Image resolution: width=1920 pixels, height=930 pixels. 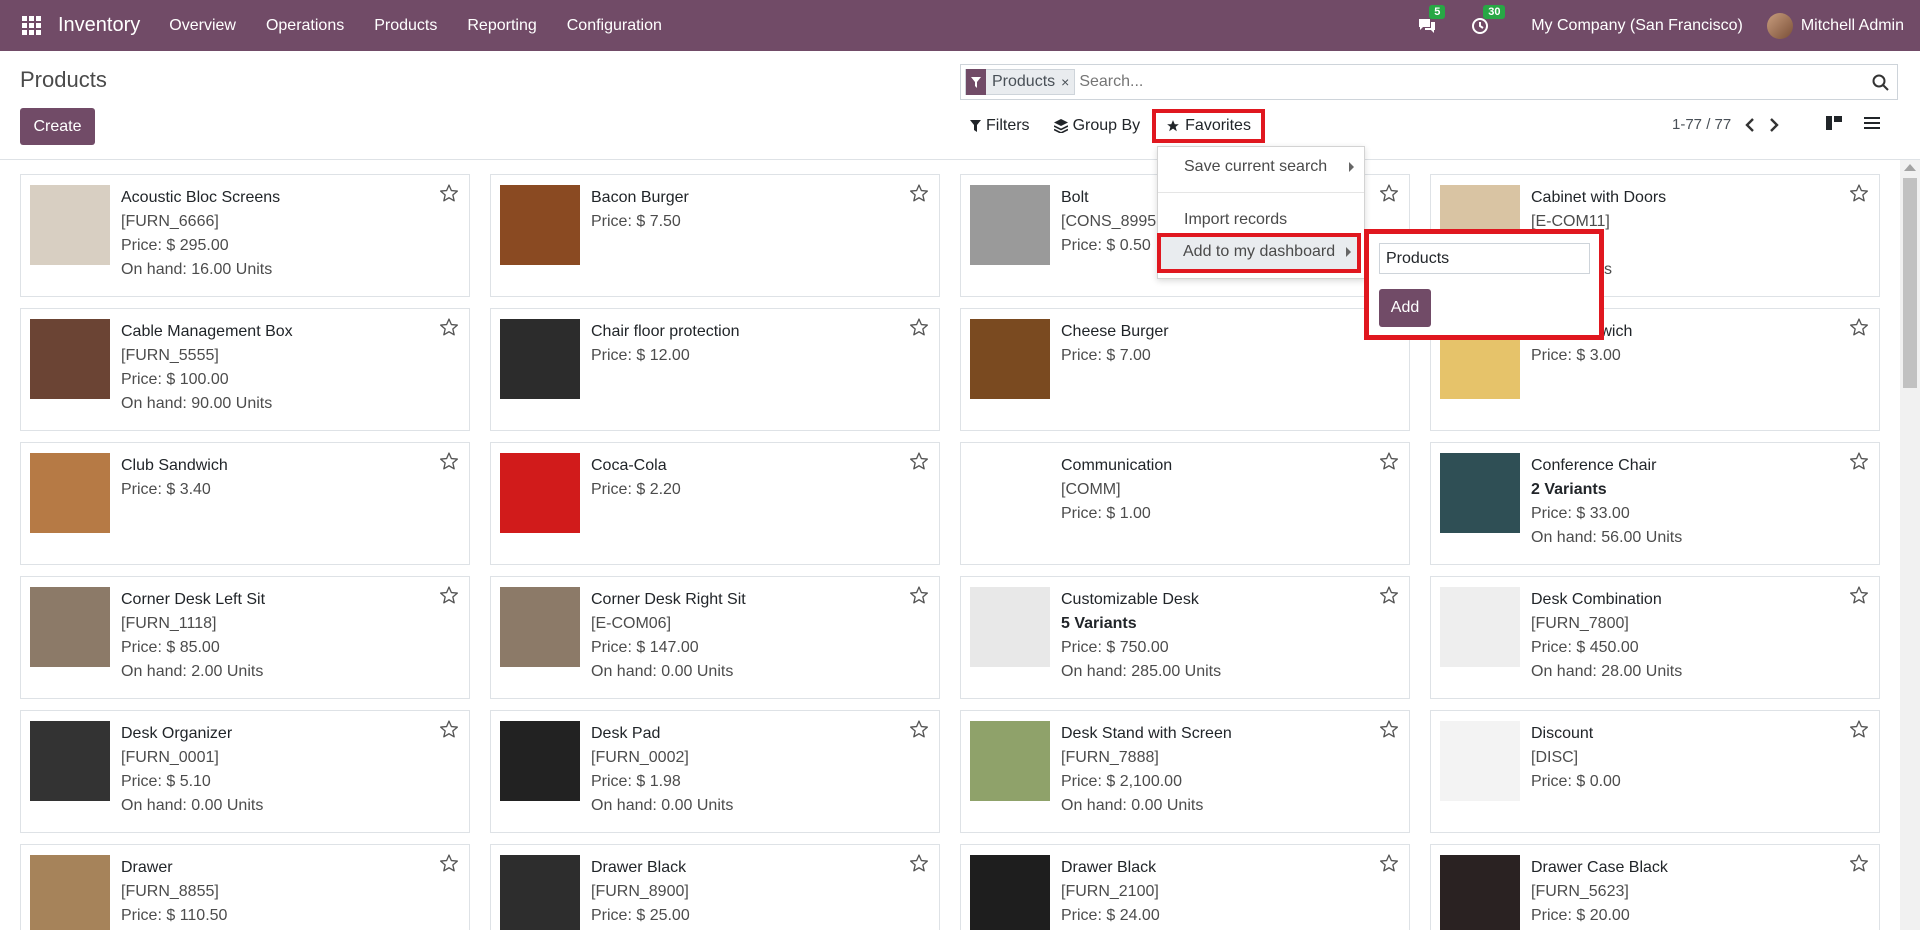 What do you see at coordinates (640, 197) in the screenshot?
I see `product-name: Bacon Burger` at bounding box center [640, 197].